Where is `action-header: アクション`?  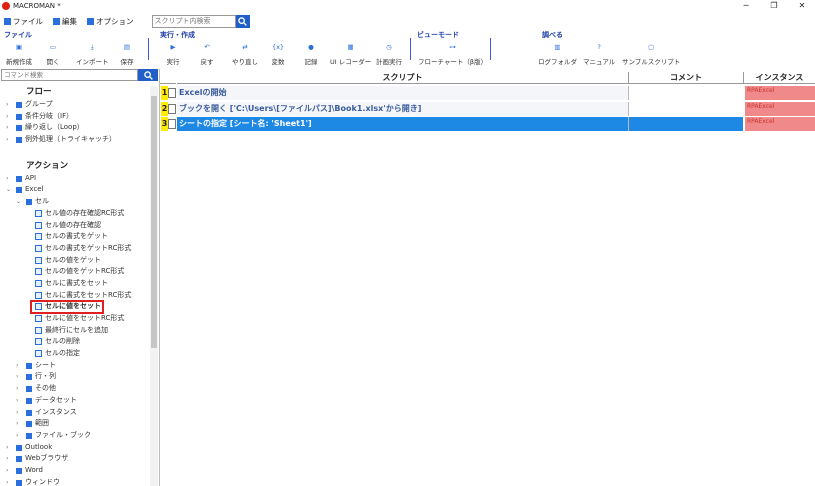 action-header: アクション is located at coordinates (75, 166).